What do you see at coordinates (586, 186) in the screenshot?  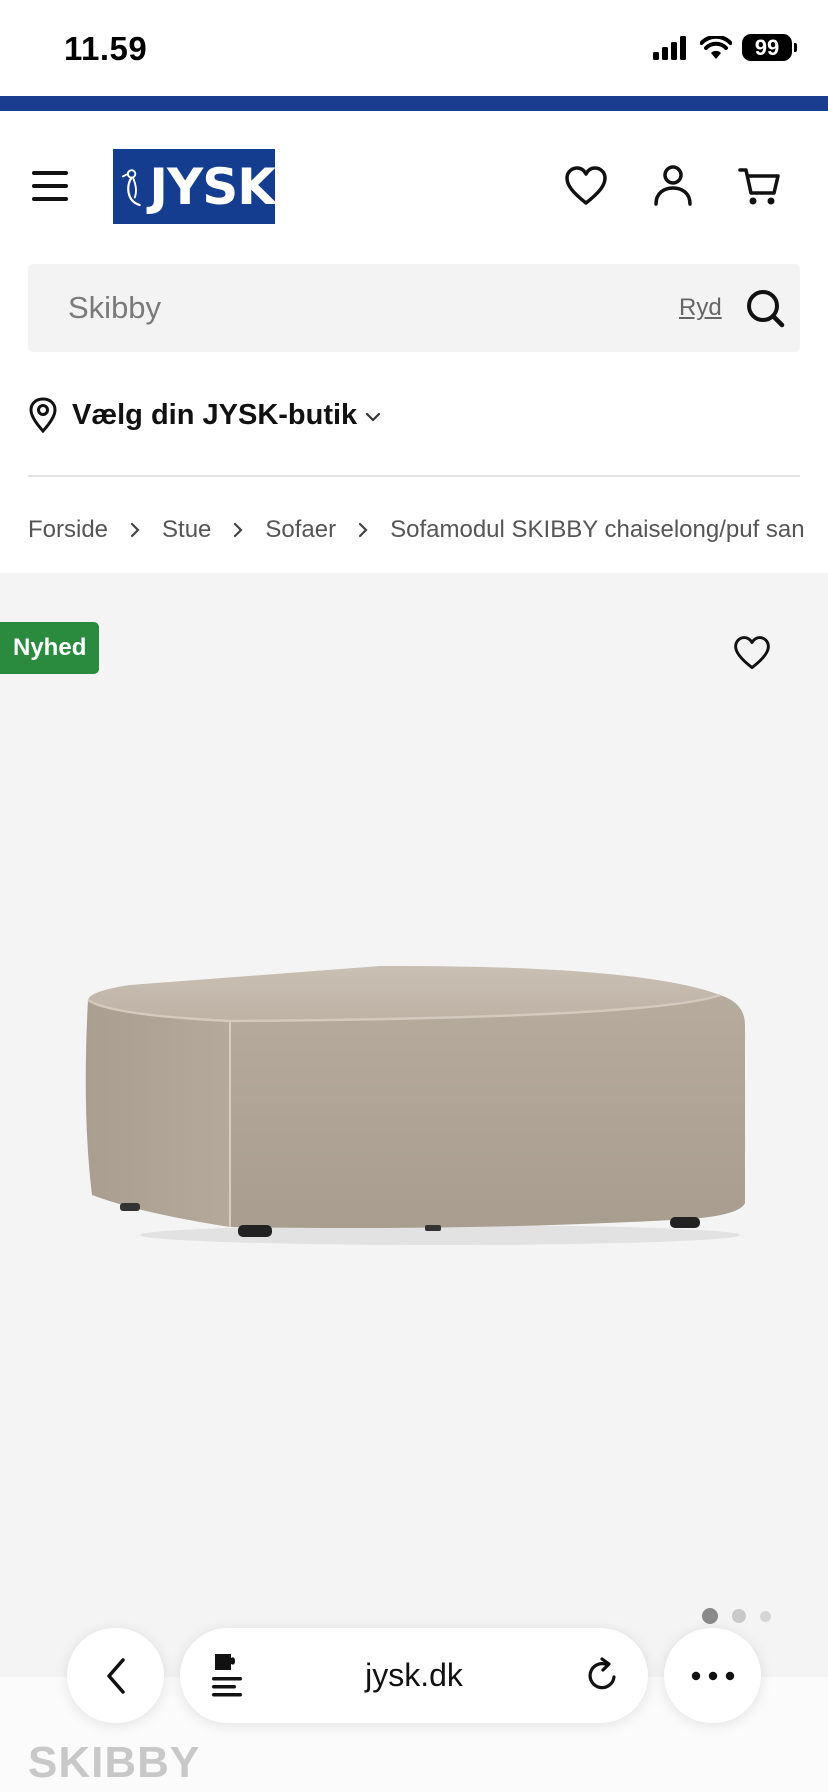 I see `wishlist-heart-icon` at bounding box center [586, 186].